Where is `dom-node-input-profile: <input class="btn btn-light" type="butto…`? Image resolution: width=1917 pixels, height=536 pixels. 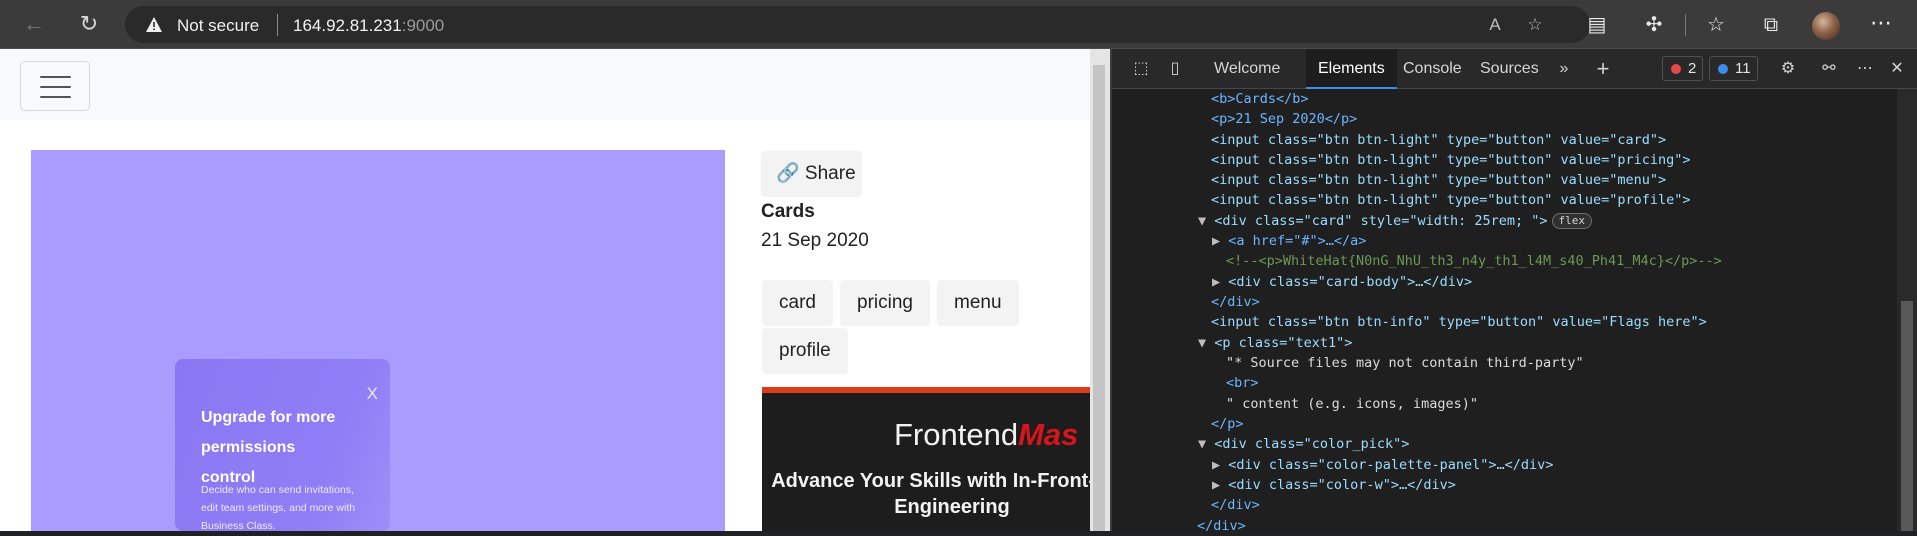
dom-node-input-profile: <input class="btn btn-light" type="butto… is located at coordinates (1451, 200).